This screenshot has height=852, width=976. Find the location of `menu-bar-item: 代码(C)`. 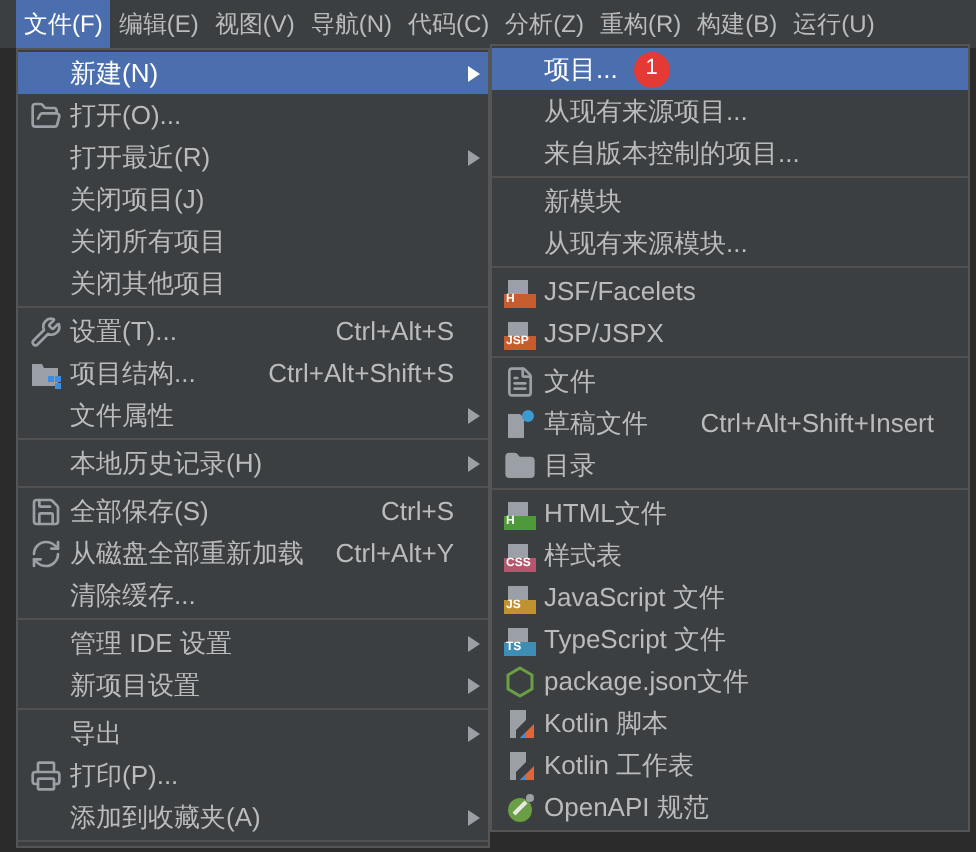

menu-bar-item: 代码(C) is located at coordinates (449, 24).